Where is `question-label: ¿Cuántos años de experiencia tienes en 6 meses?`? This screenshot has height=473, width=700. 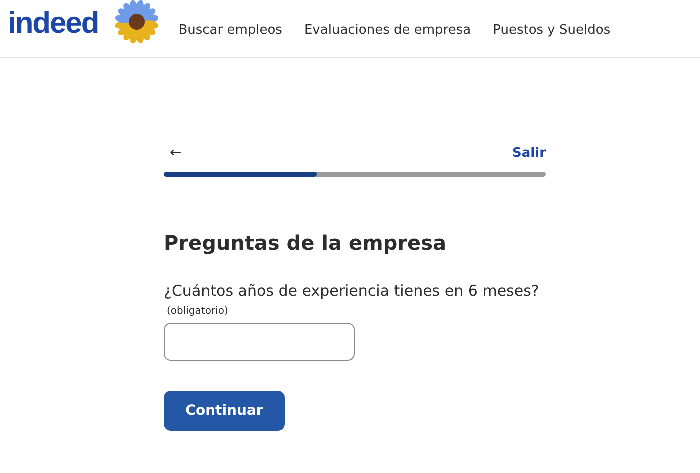
question-label: ¿Cuántos años de experiencia tienes en 6 meses? is located at coordinates (352, 291).